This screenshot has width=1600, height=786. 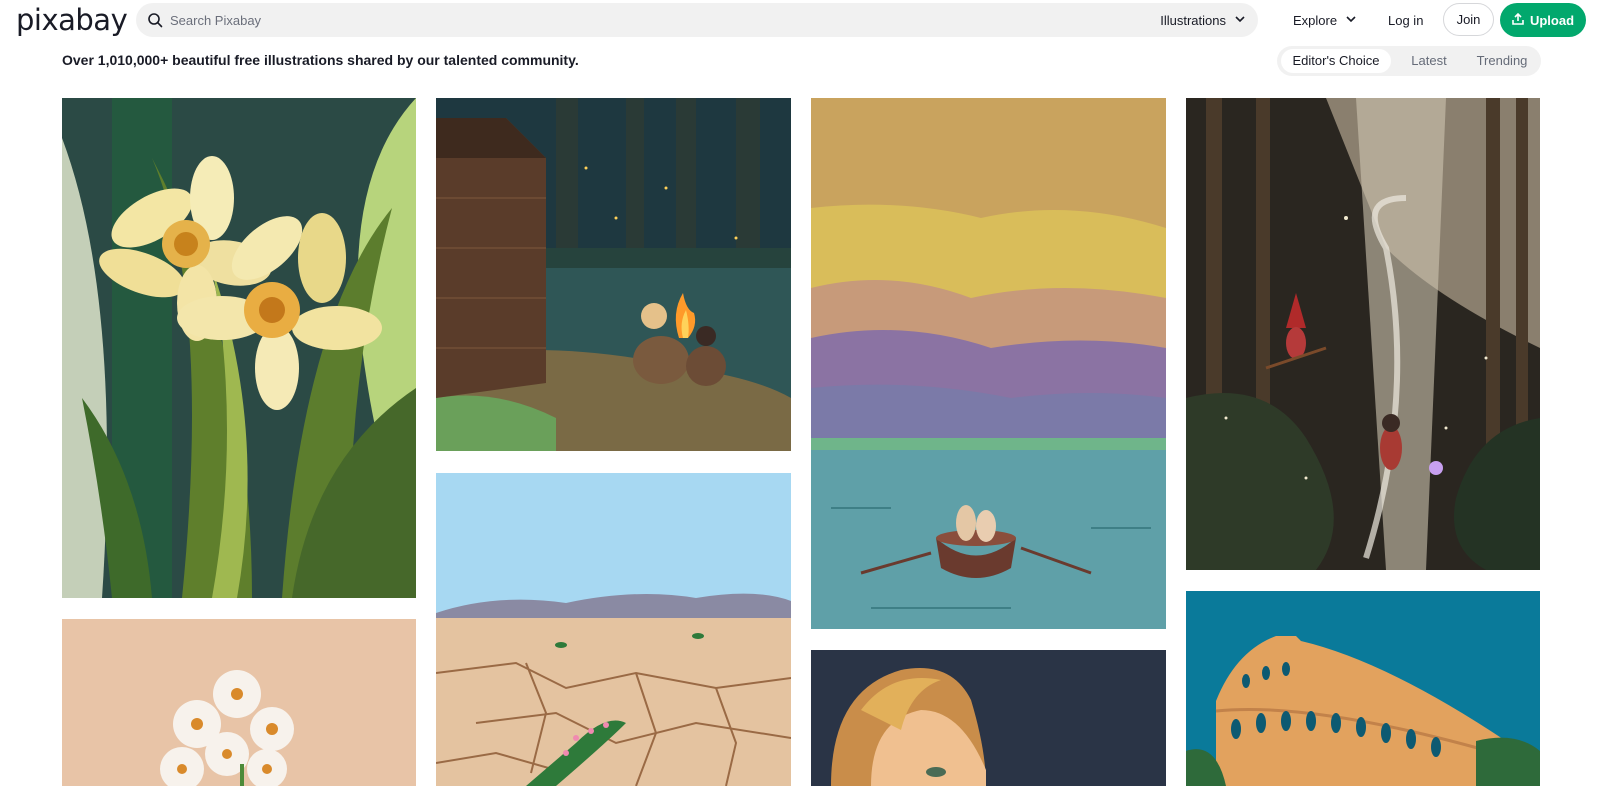 I want to click on illustration-witch-forest, so click(x=1363, y=334).